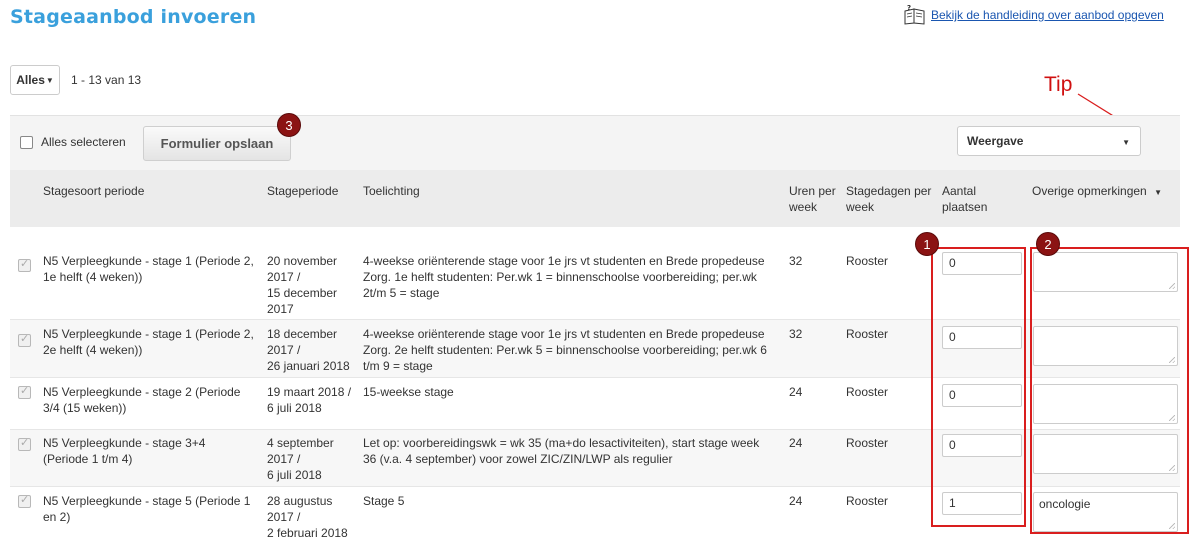 This screenshot has height=545, width=1192. What do you see at coordinates (147, 501) in the screenshot?
I see `cell-text: N5 Verpleegkunde - stage 5 (Periode 1` at bounding box center [147, 501].